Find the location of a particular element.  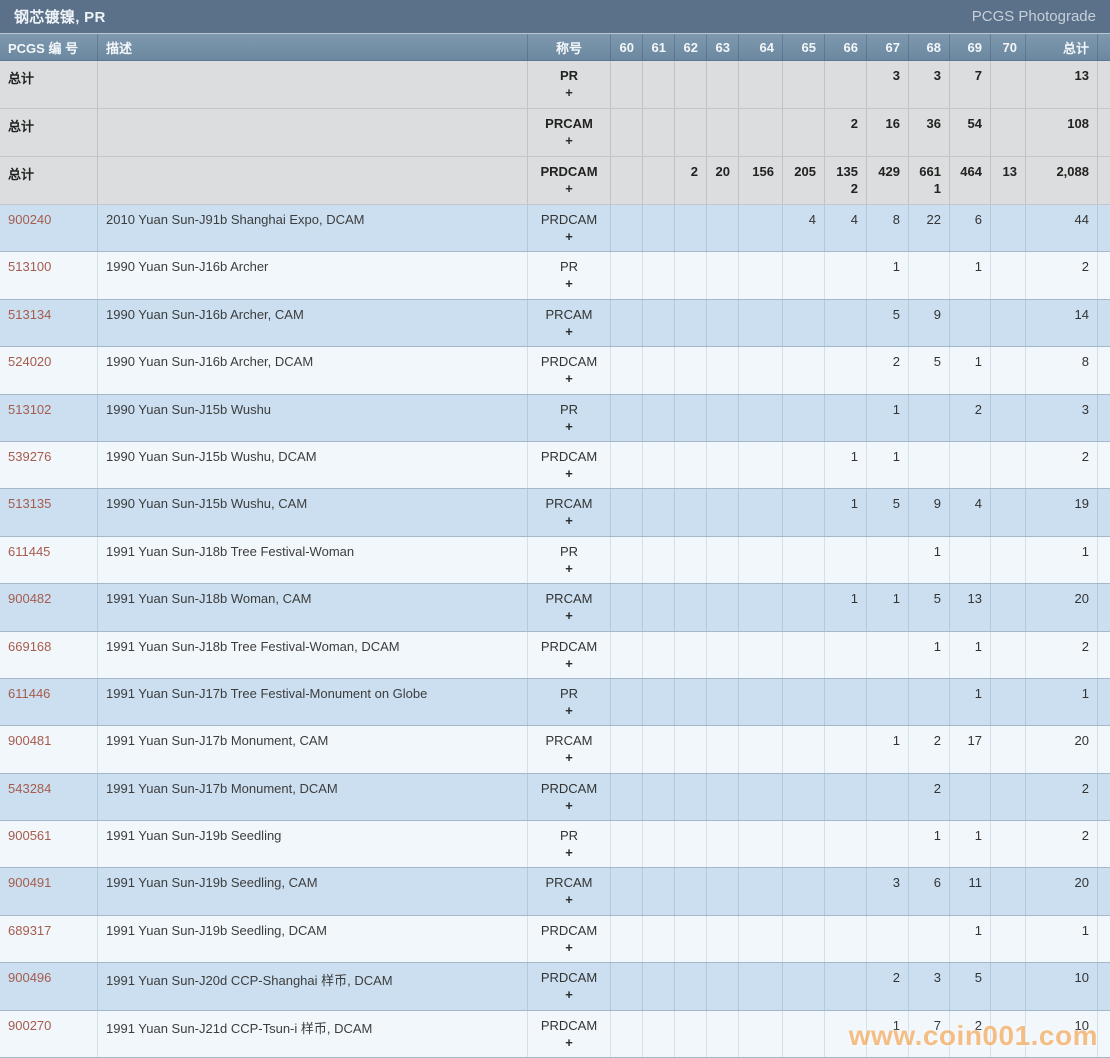

grade-69-count: 6 is located at coordinates (969, 228).